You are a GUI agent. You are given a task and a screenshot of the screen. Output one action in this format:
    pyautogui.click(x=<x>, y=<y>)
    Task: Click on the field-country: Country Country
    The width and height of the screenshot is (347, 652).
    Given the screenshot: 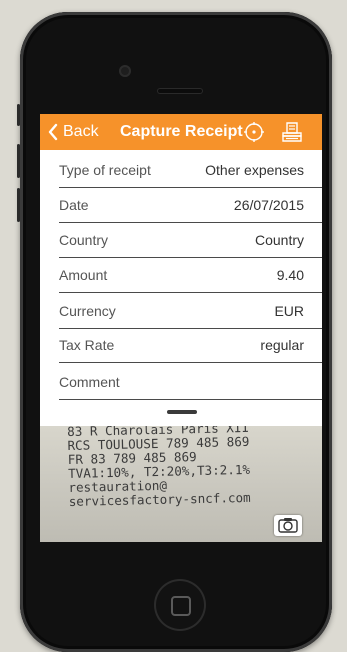 What is the action you would take?
    pyautogui.click(x=181, y=240)
    